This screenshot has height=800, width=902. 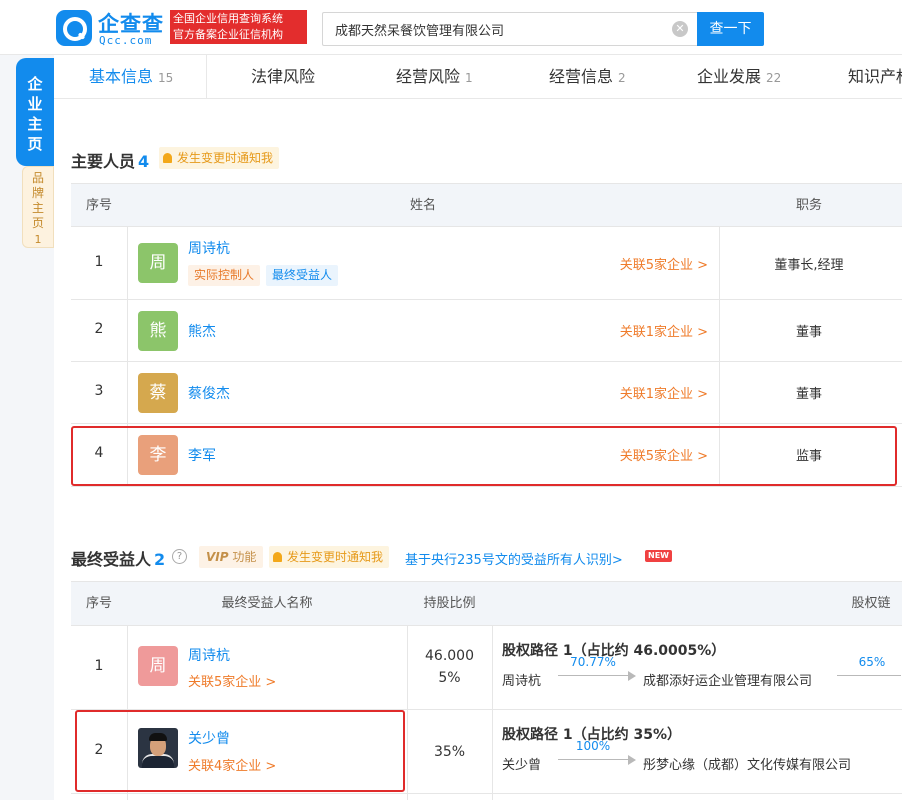 What do you see at coordinates (449, 678) in the screenshot?
I see `ratio-line-2: 5%` at bounding box center [449, 678].